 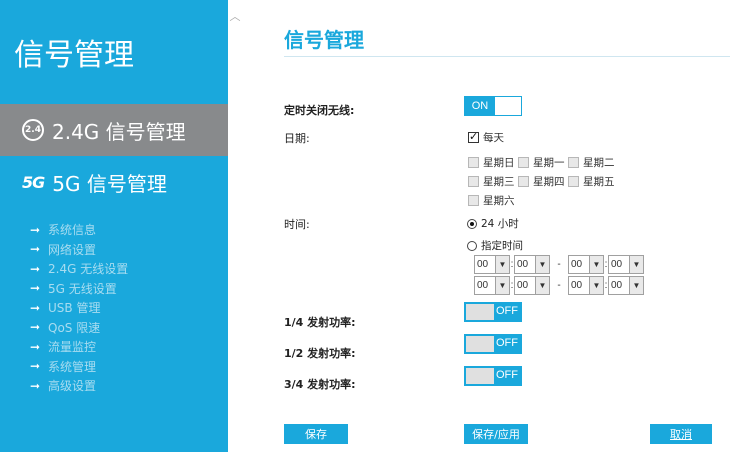 What do you see at coordinates (33, 130) in the screenshot?
I see `2.4g-icon: 2.4` at bounding box center [33, 130].